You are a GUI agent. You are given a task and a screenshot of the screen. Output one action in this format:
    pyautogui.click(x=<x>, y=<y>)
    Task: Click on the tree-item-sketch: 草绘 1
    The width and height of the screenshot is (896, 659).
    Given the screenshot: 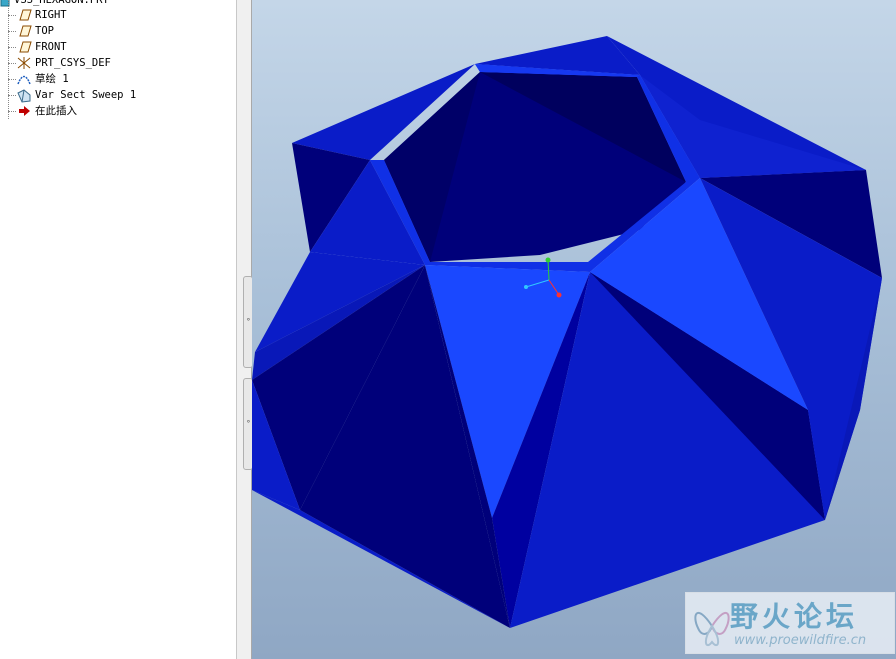 What is the action you would take?
    pyautogui.click(x=118, y=79)
    